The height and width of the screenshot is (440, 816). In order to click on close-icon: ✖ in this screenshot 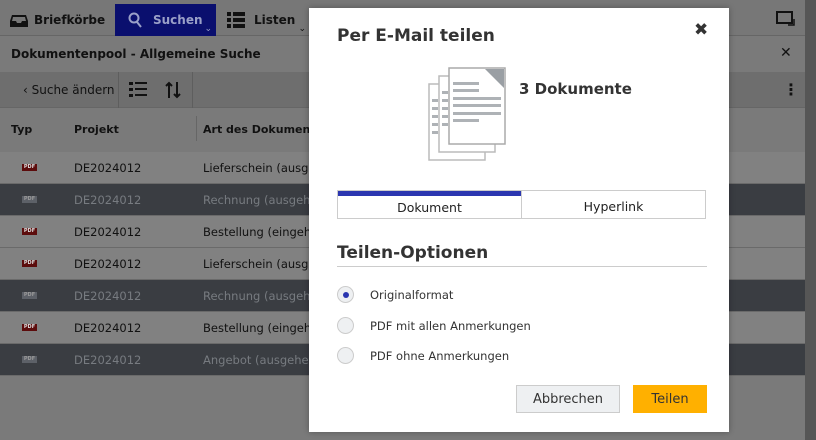, I will do `click(701, 30)`.